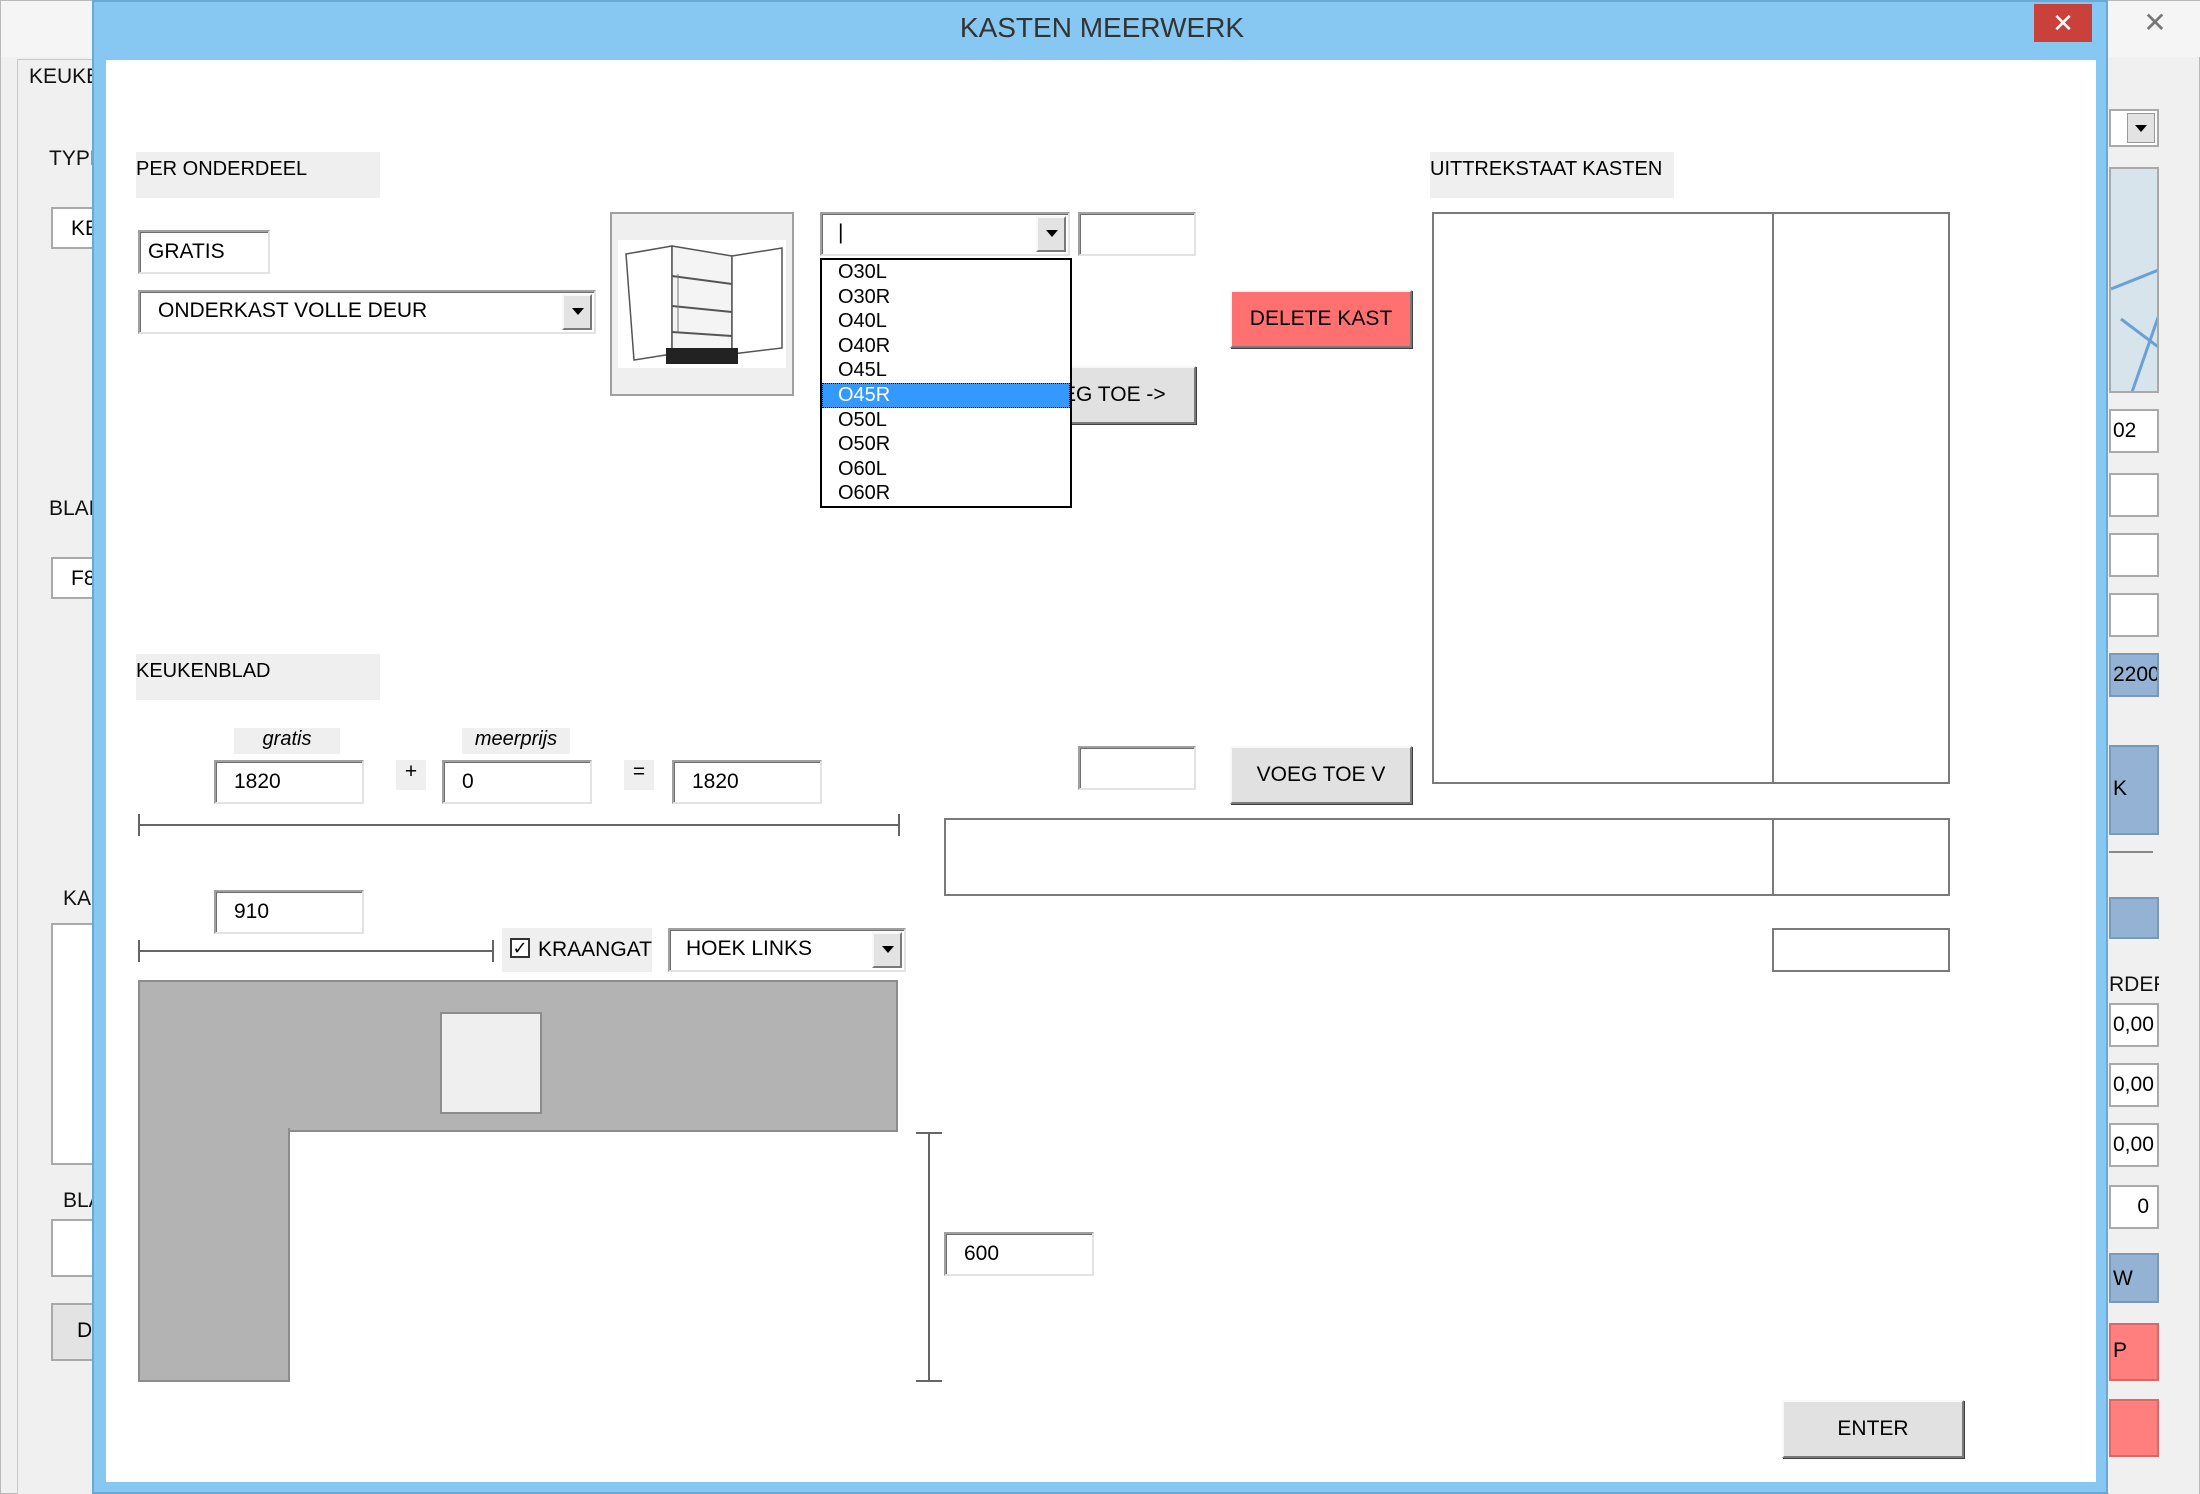  I want to click on blad-depth-field: 600, so click(1019, 1254).